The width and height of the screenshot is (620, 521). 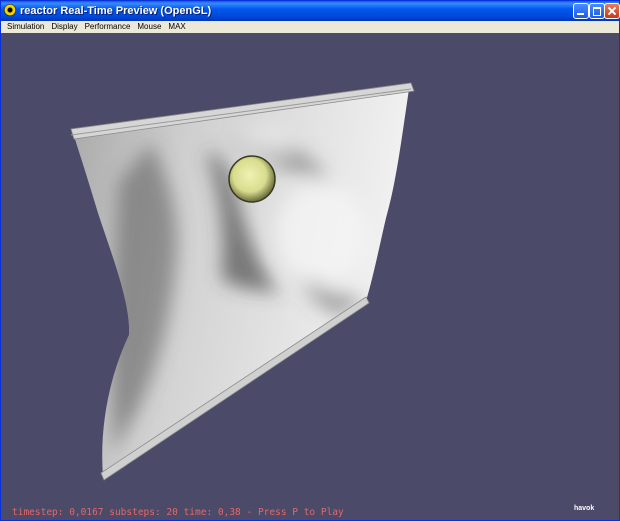 I want to click on maximize-button, so click(x=597, y=11).